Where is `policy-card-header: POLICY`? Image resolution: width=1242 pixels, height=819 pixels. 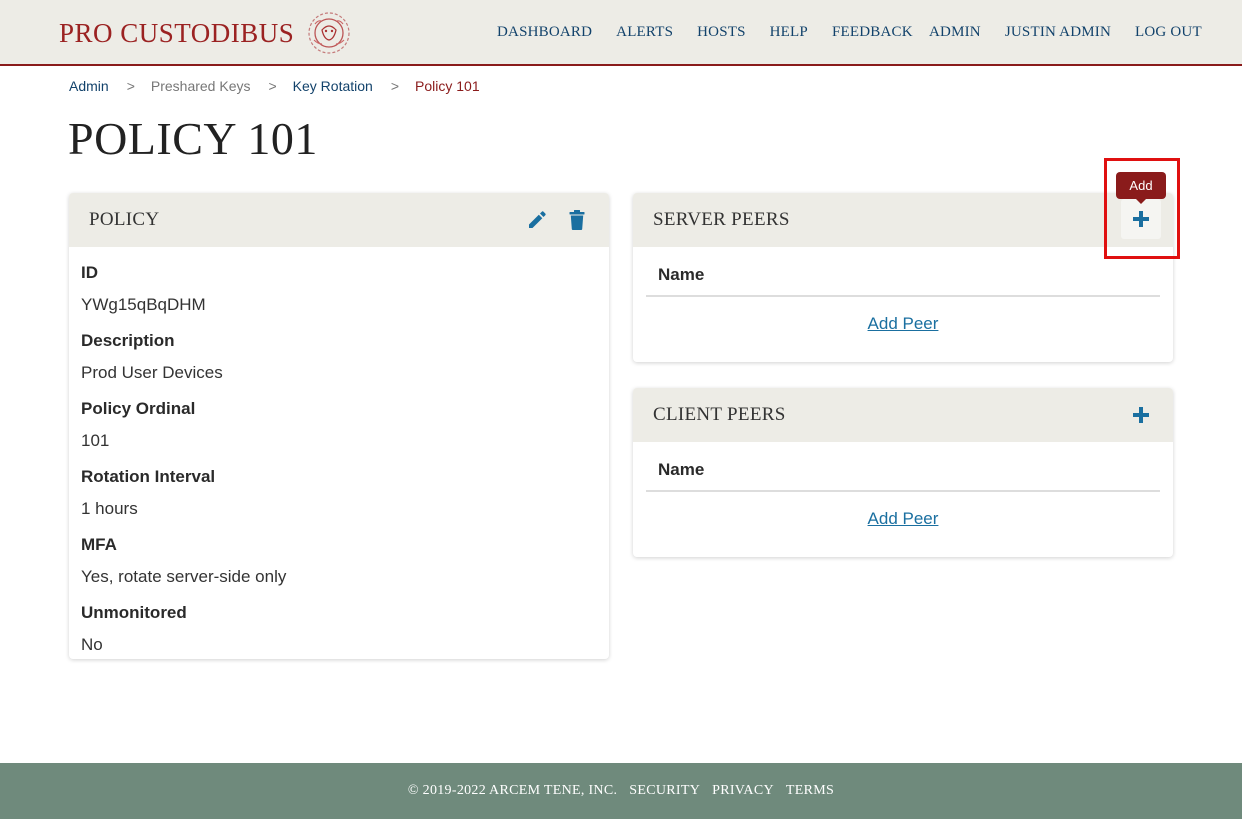
policy-card-header: POLICY is located at coordinates (339, 220).